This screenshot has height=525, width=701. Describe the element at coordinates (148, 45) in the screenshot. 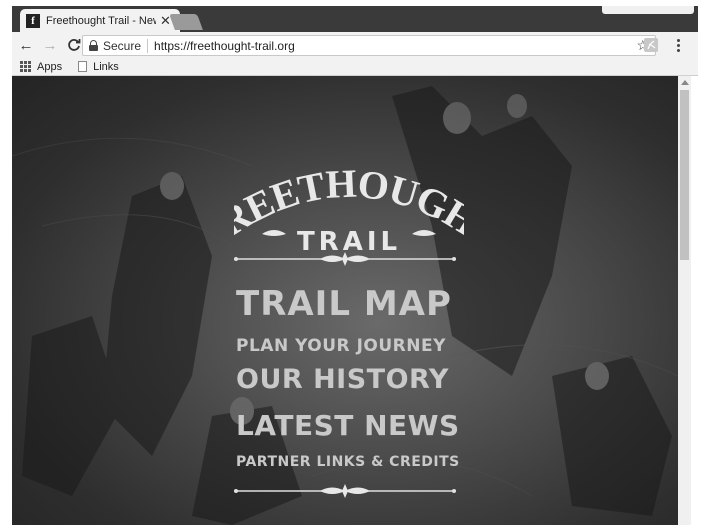

I see `address-separator` at that location.